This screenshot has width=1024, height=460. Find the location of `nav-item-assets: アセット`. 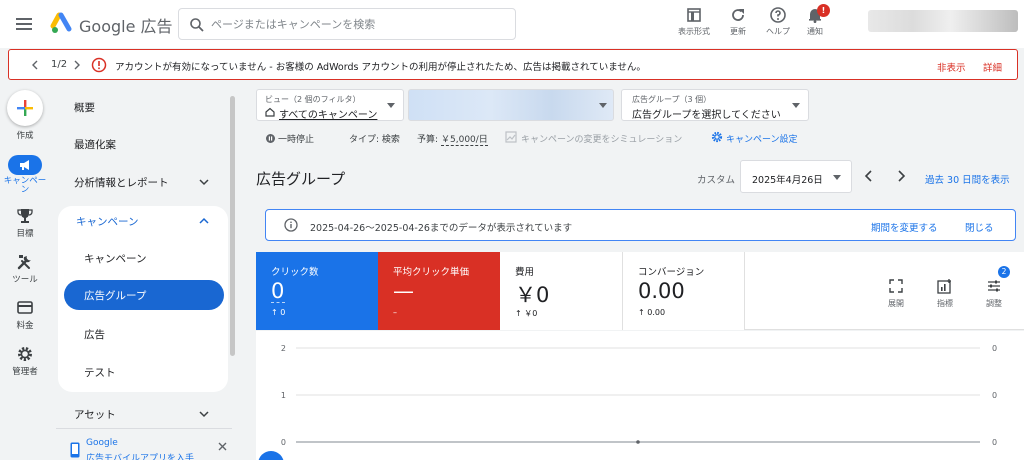

nav-item-assets: アセット is located at coordinates (95, 414).